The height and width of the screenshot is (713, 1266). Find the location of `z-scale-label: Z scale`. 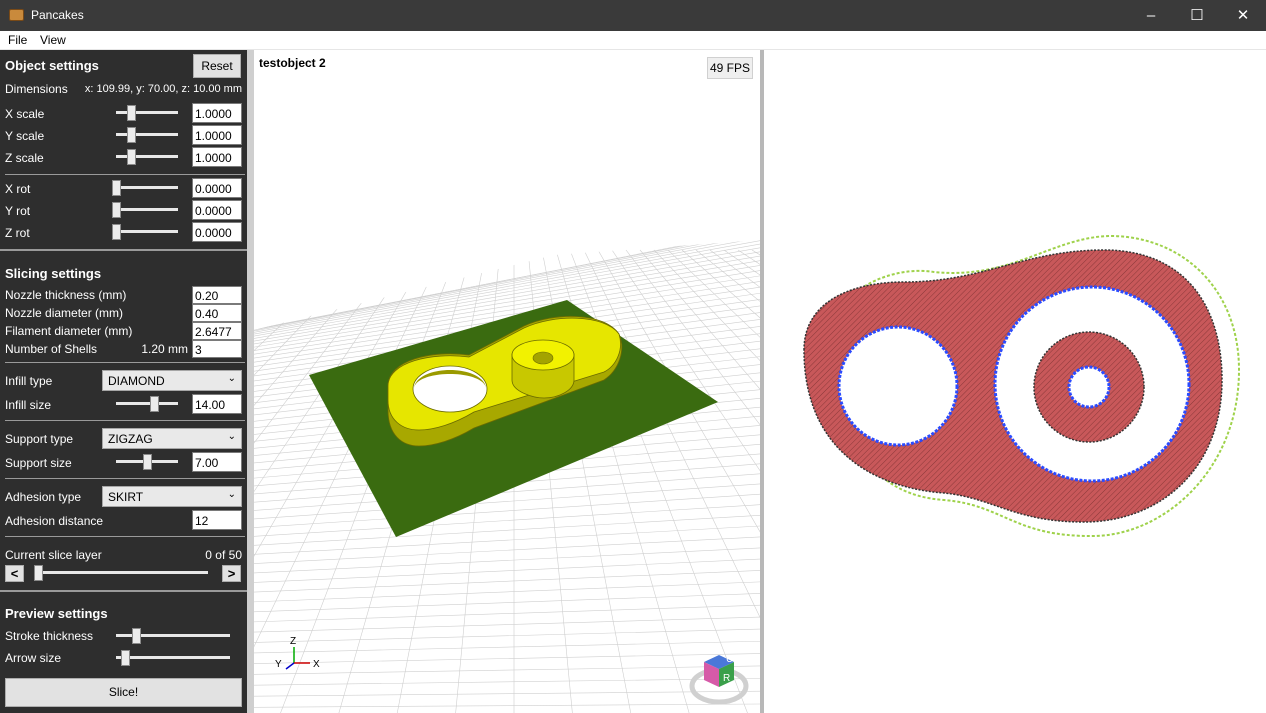

z-scale-label: Z scale is located at coordinates (24, 158).